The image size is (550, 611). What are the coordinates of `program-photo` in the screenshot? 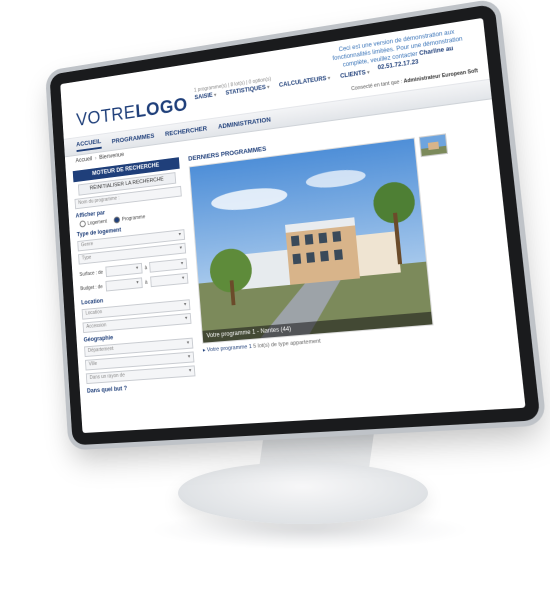 It's located at (311, 240).